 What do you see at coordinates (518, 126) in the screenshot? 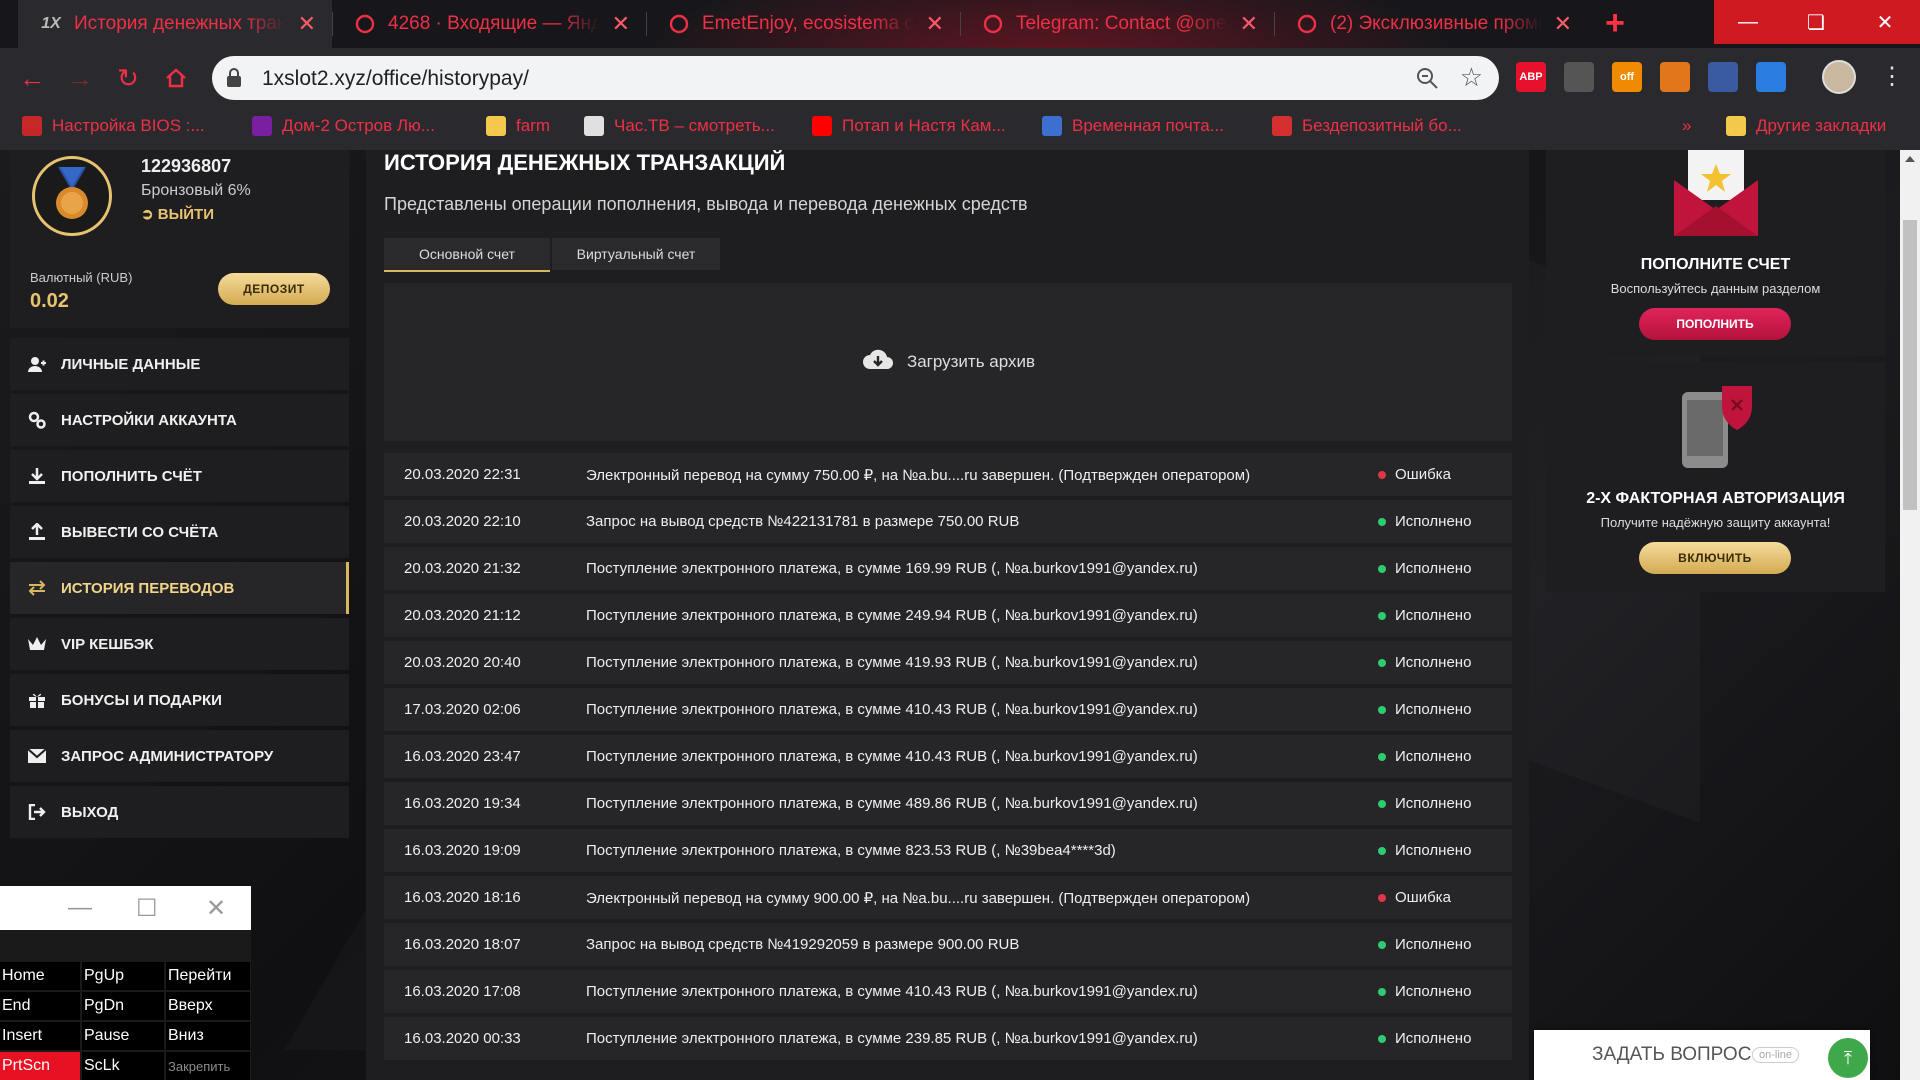
I see `bookmark-item: farm` at bounding box center [518, 126].